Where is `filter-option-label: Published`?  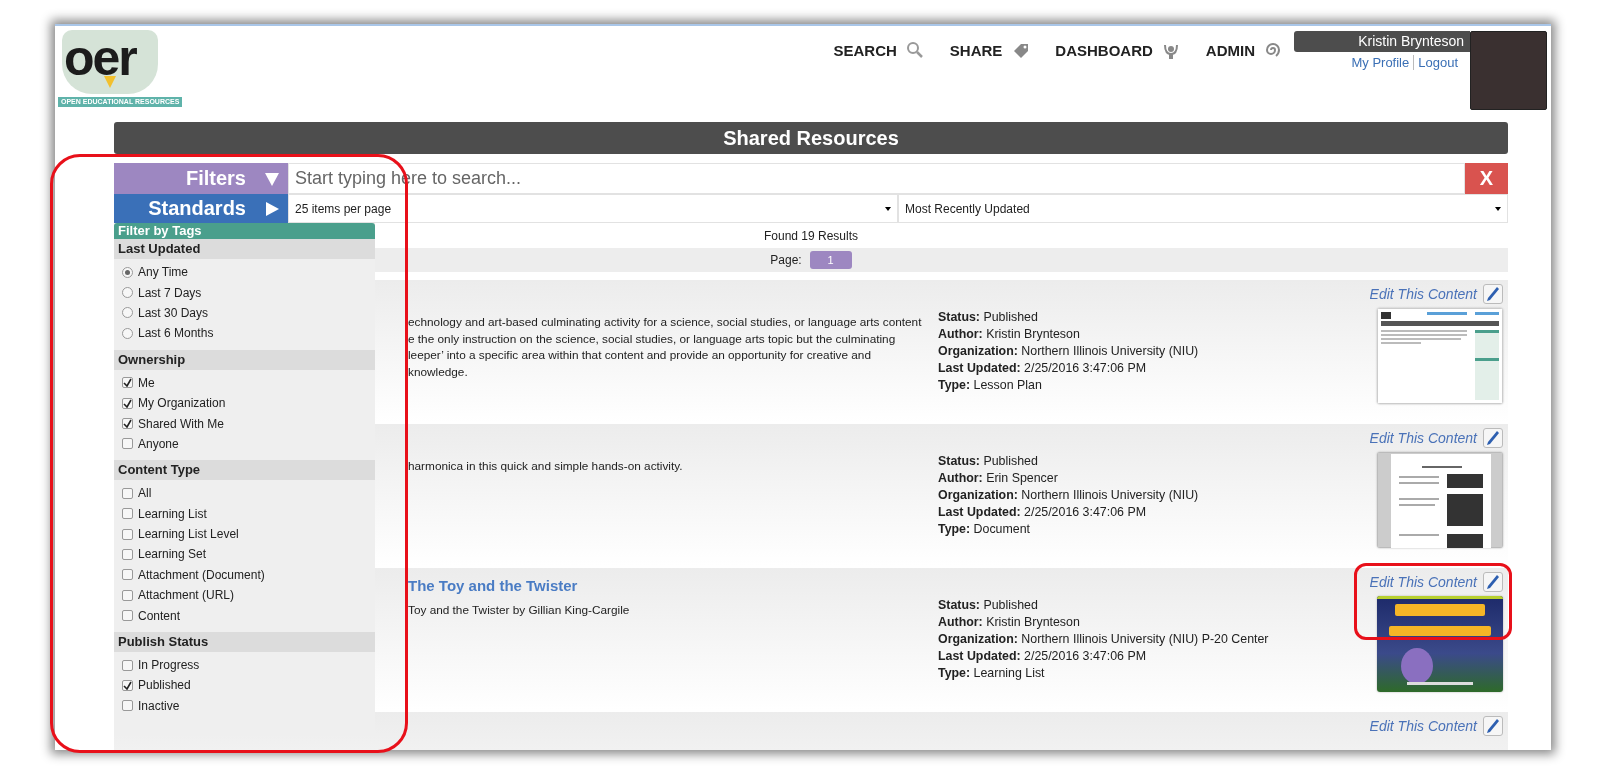
filter-option-label: Published is located at coordinates (164, 685).